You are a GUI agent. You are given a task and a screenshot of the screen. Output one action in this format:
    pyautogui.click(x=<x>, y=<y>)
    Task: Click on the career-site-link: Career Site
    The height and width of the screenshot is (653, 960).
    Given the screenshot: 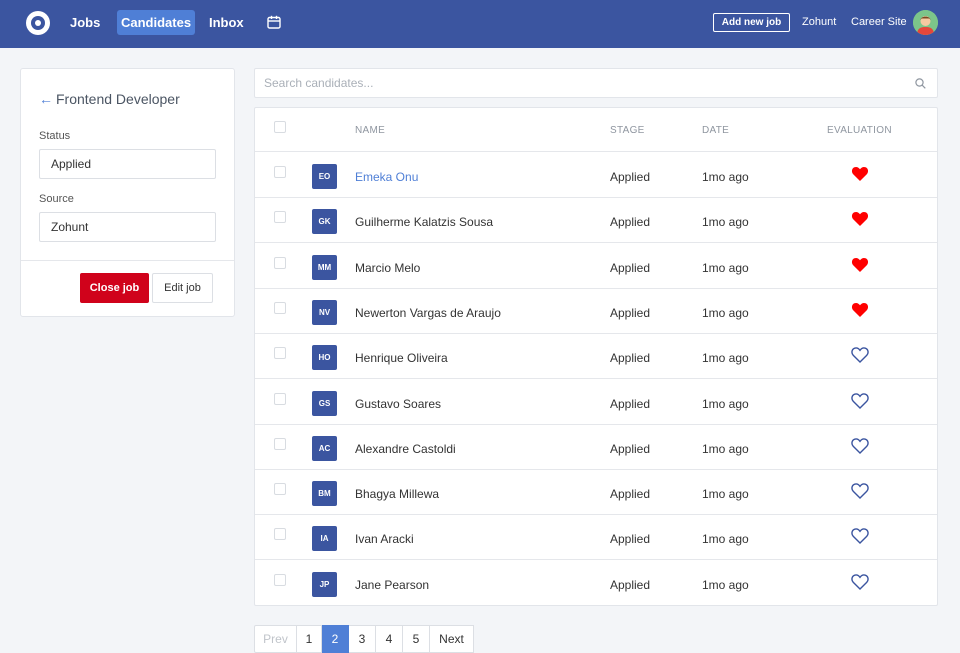 What is the action you would take?
    pyautogui.click(x=879, y=22)
    